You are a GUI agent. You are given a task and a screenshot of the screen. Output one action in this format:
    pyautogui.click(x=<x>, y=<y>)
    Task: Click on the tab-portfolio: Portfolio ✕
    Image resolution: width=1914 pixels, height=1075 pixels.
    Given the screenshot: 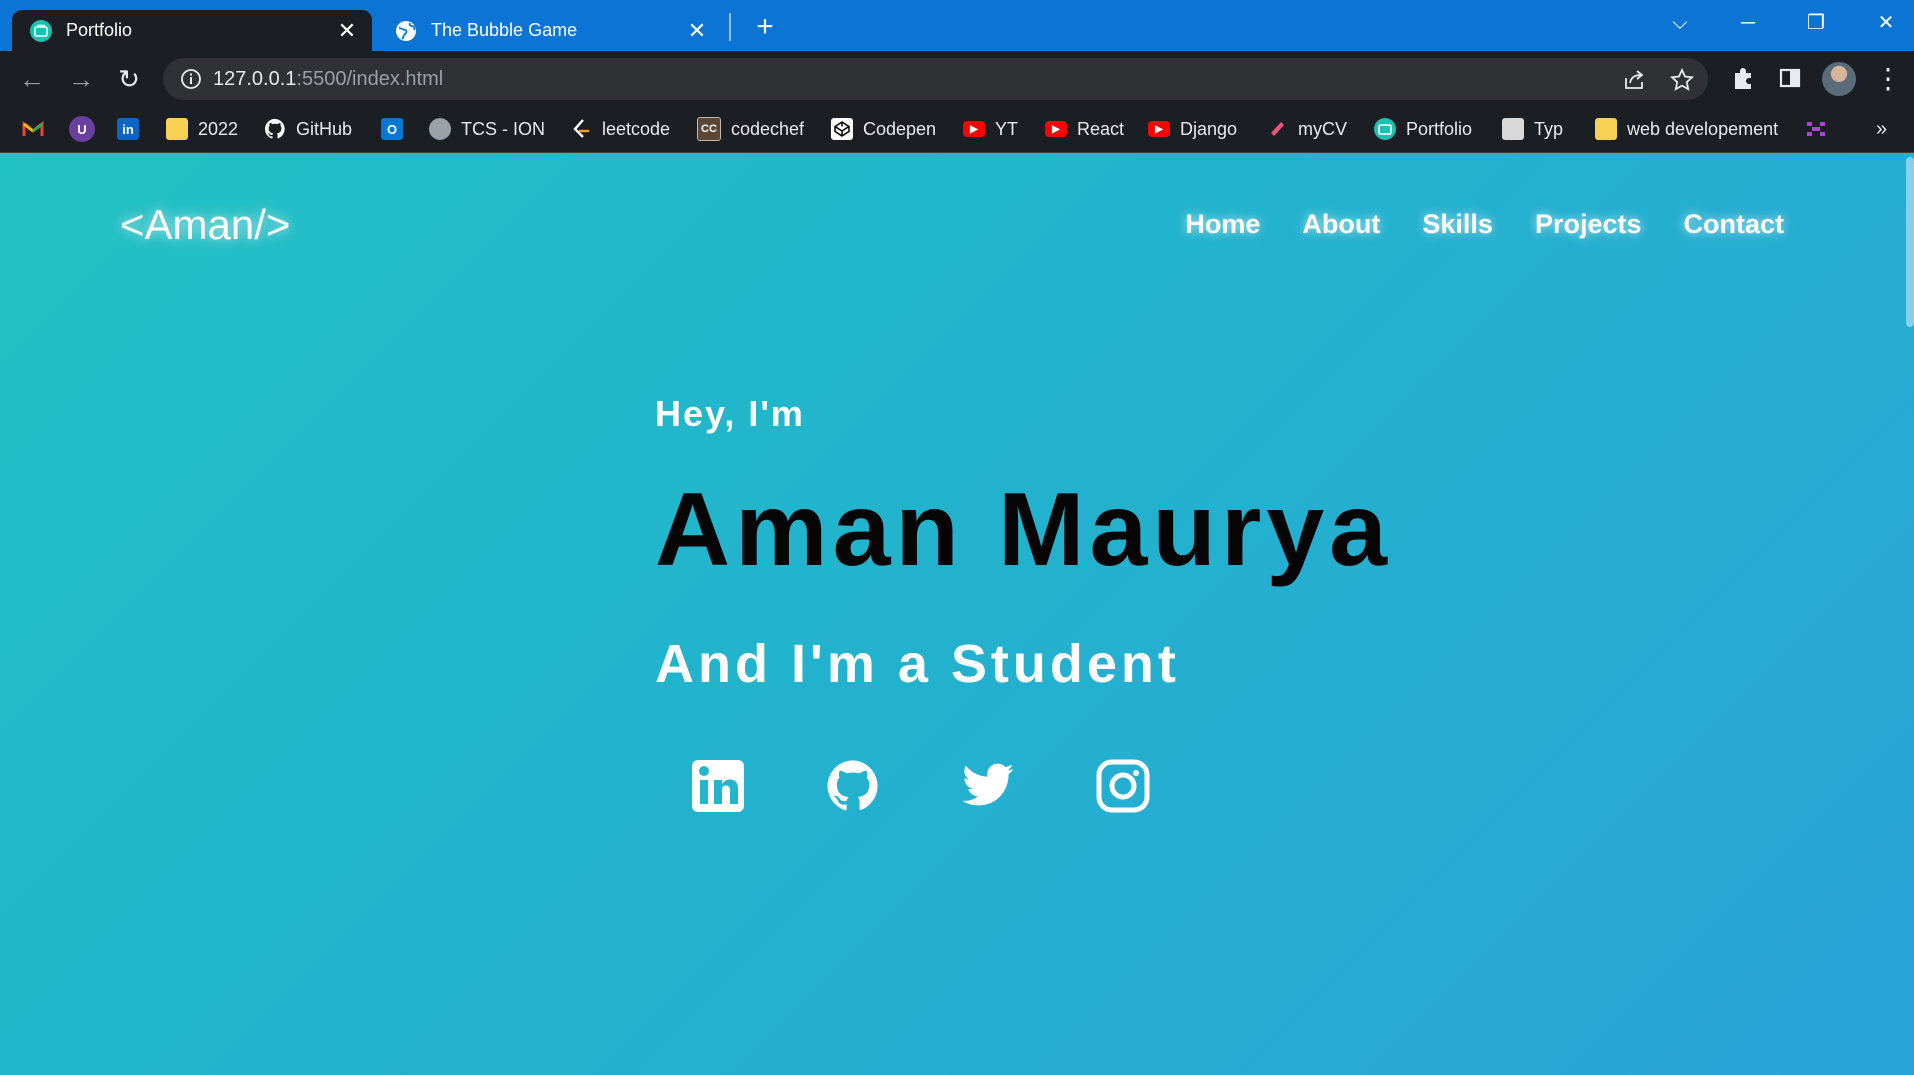 What is the action you would take?
    pyautogui.click(x=192, y=30)
    